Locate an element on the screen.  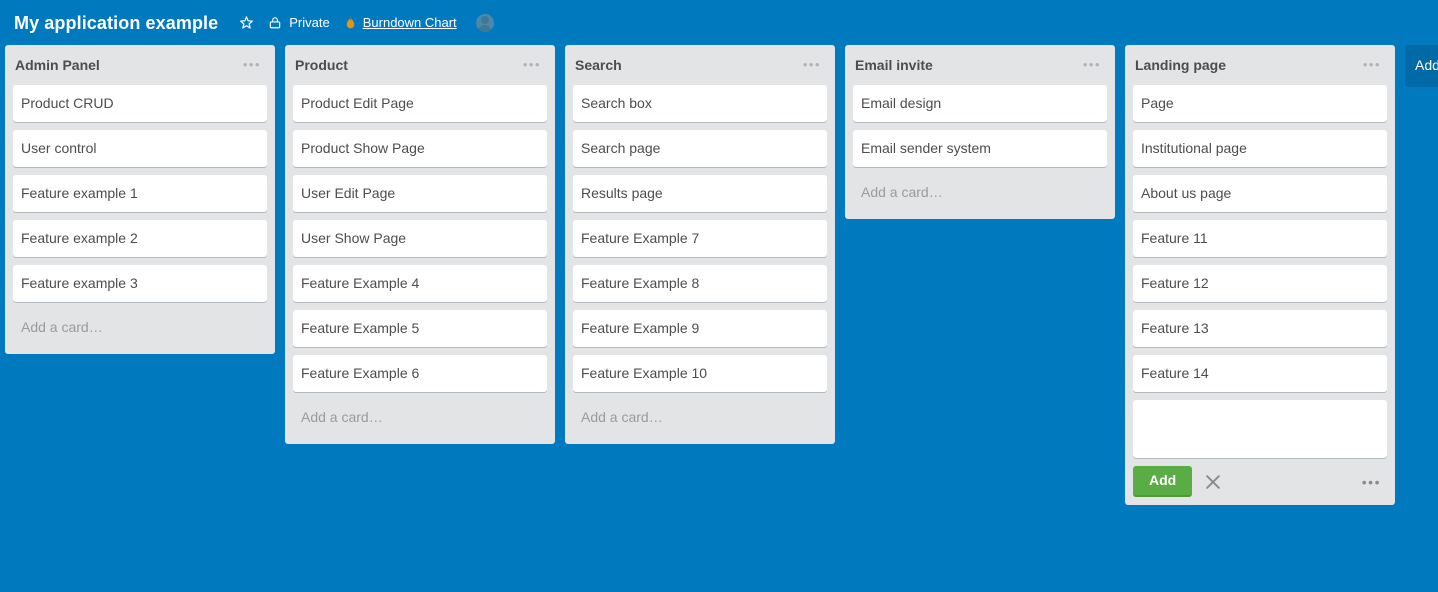
card: Institutional page is located at coordinates (1260, 148).